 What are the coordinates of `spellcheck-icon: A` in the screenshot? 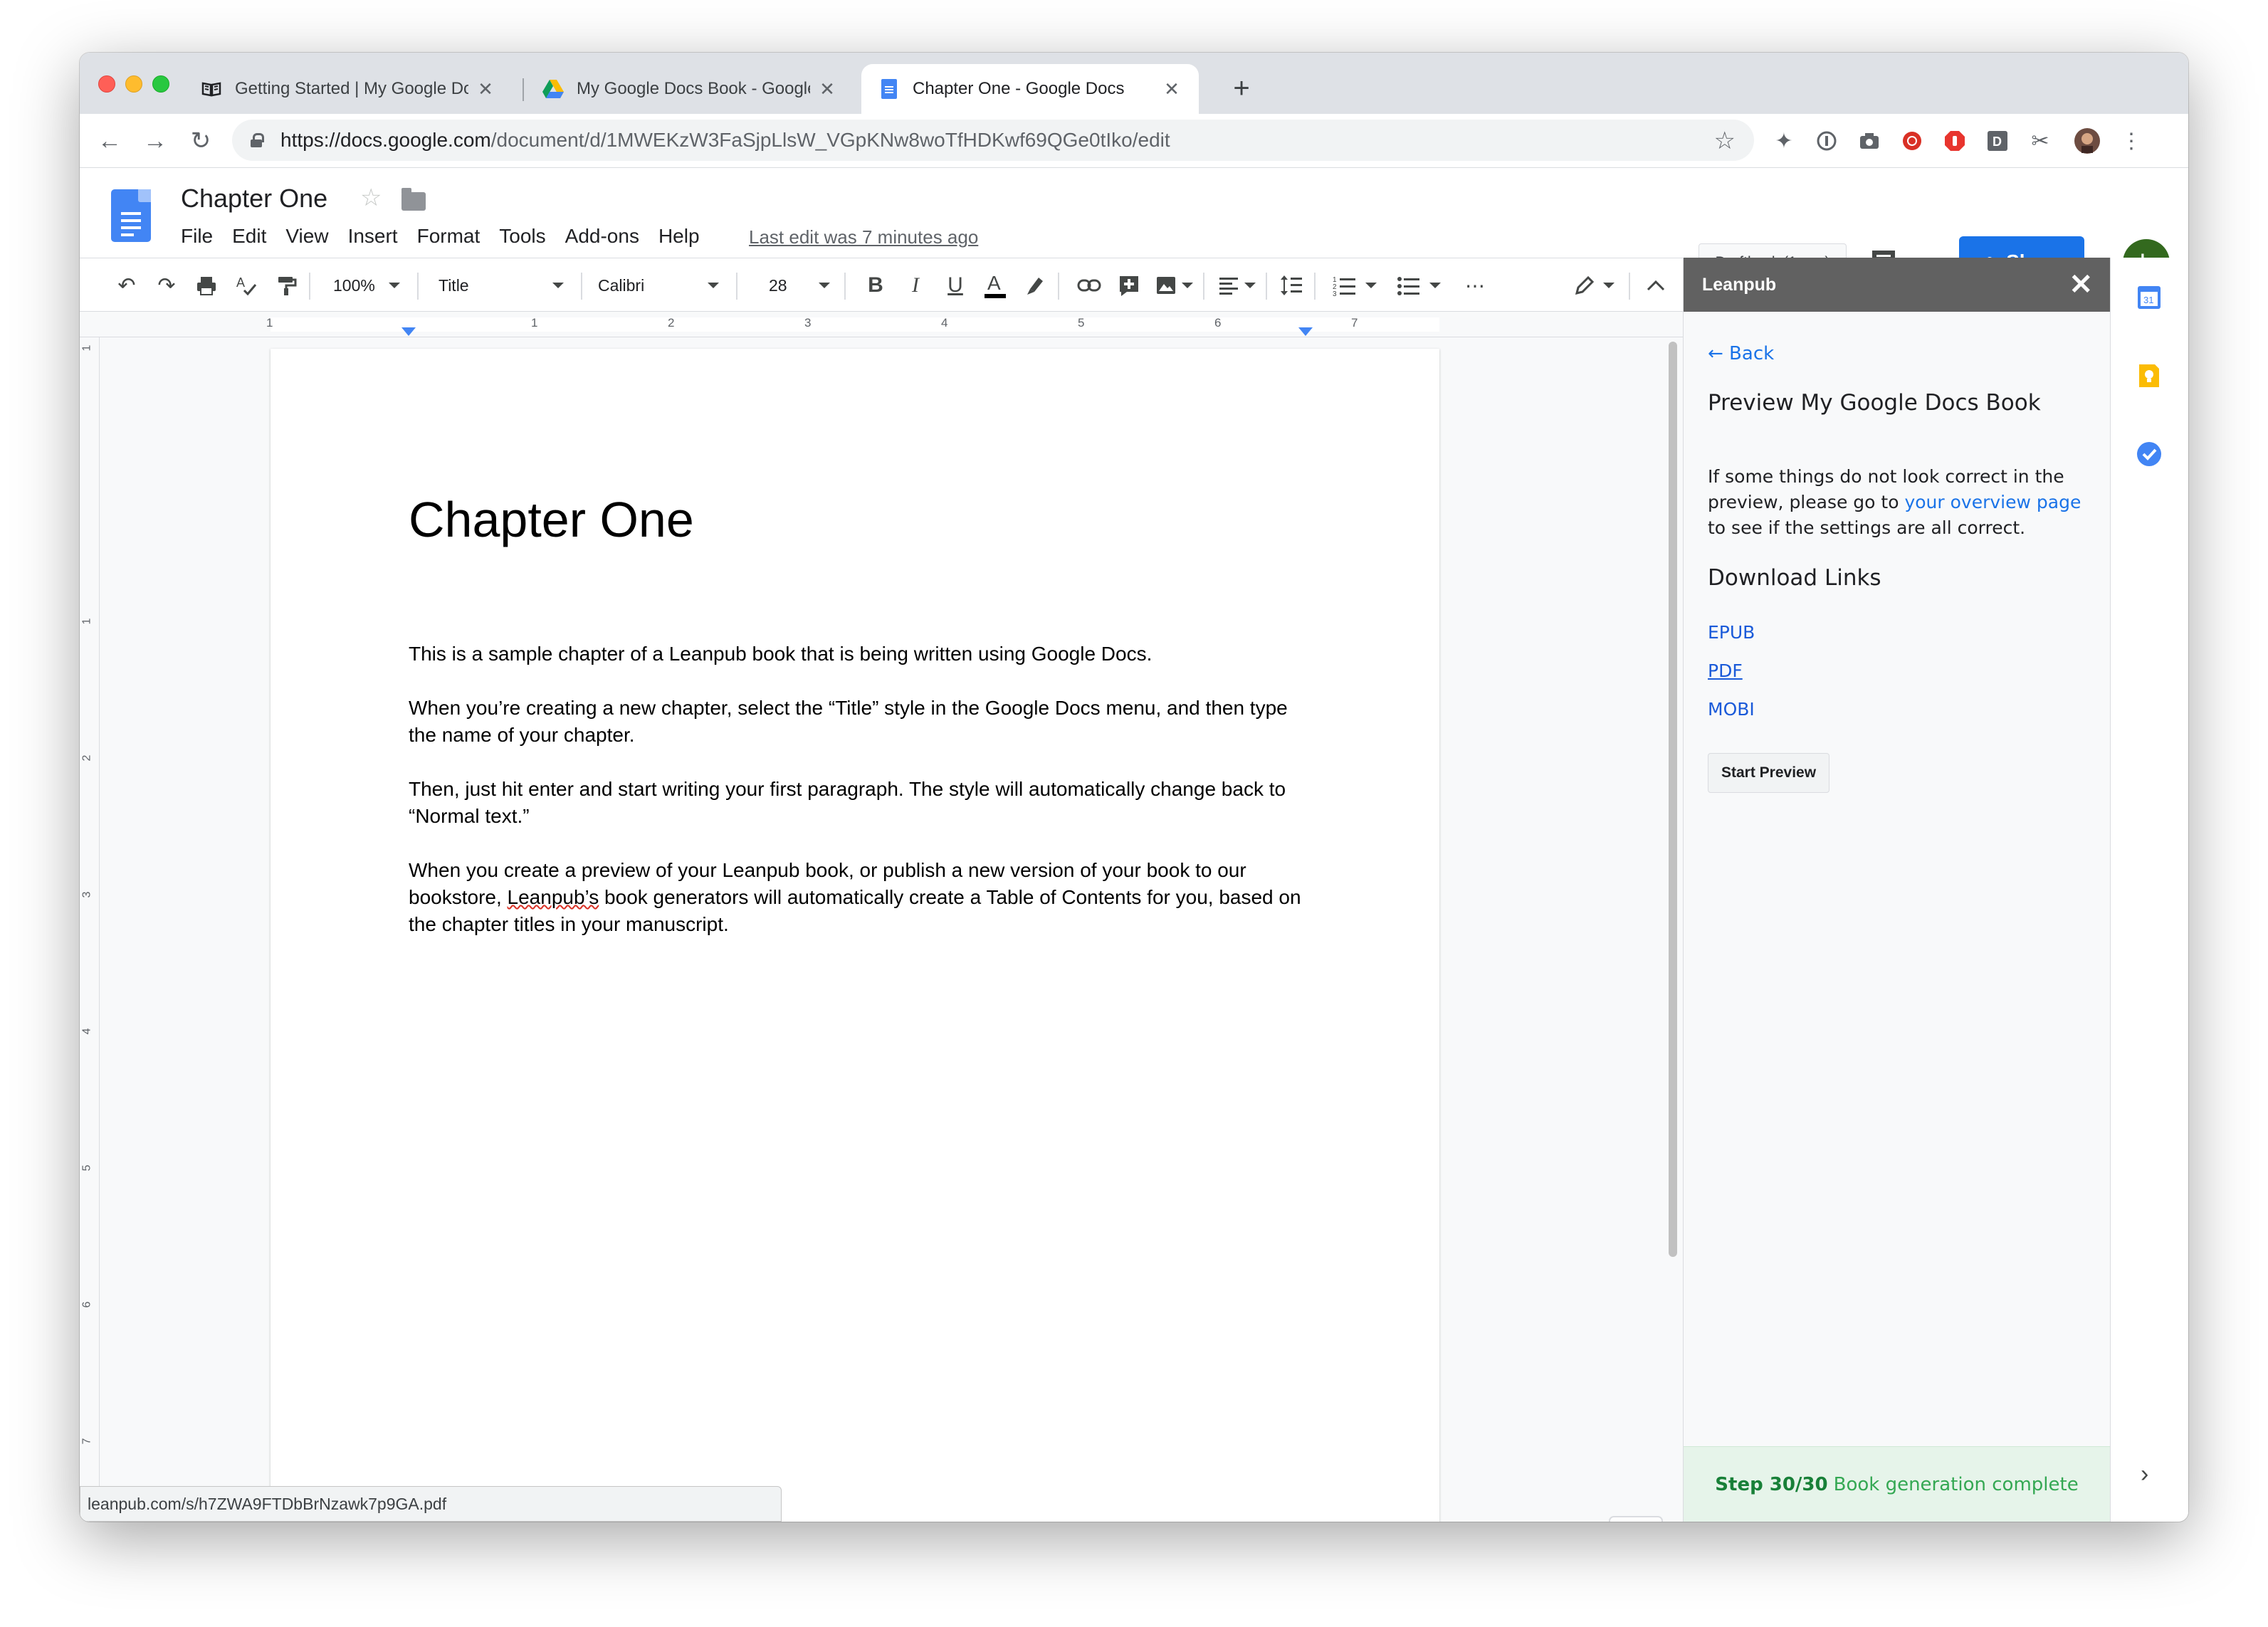 It's located at (246, 285).